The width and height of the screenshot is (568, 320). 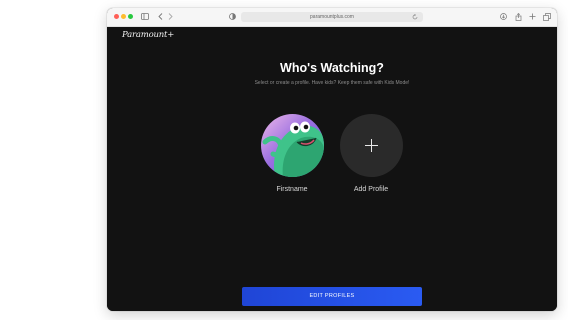 What do you see at coordinates (123, 16) in the screenshot?
I see `minimize-window-button` at bounding box center [123, 16].